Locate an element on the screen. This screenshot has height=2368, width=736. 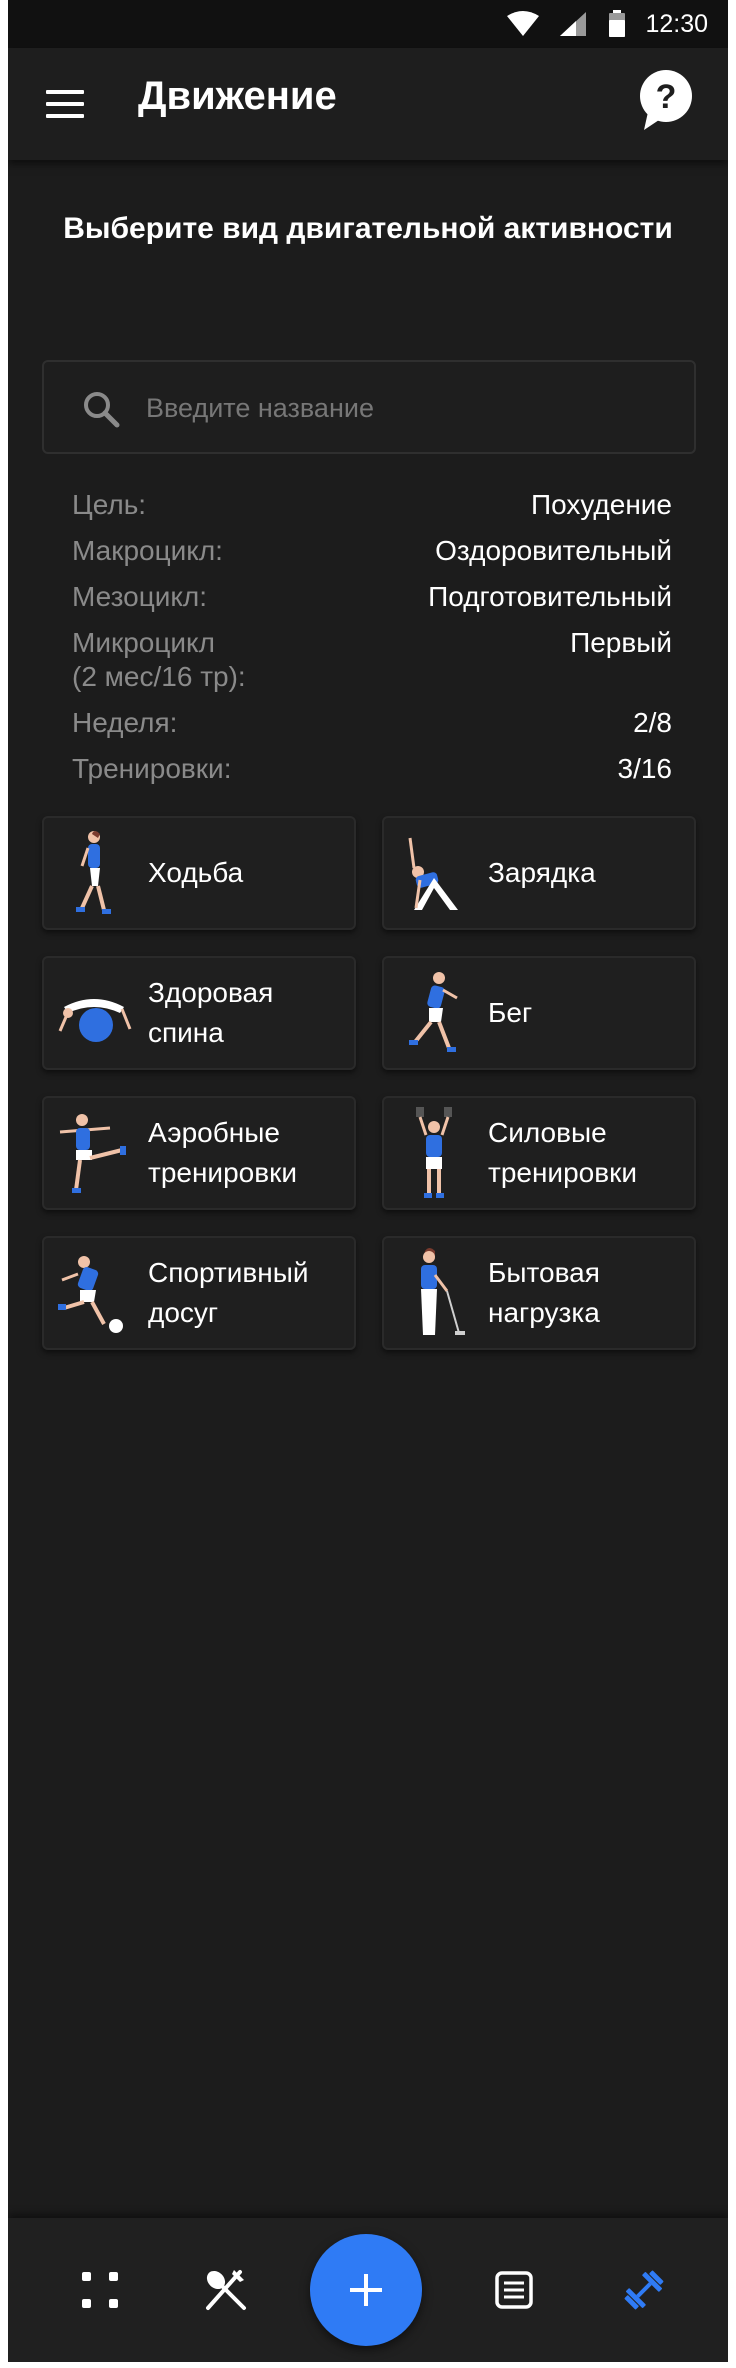
info-row-workouts: Тренировки: 3/16 is located at coordinates (372, 769).